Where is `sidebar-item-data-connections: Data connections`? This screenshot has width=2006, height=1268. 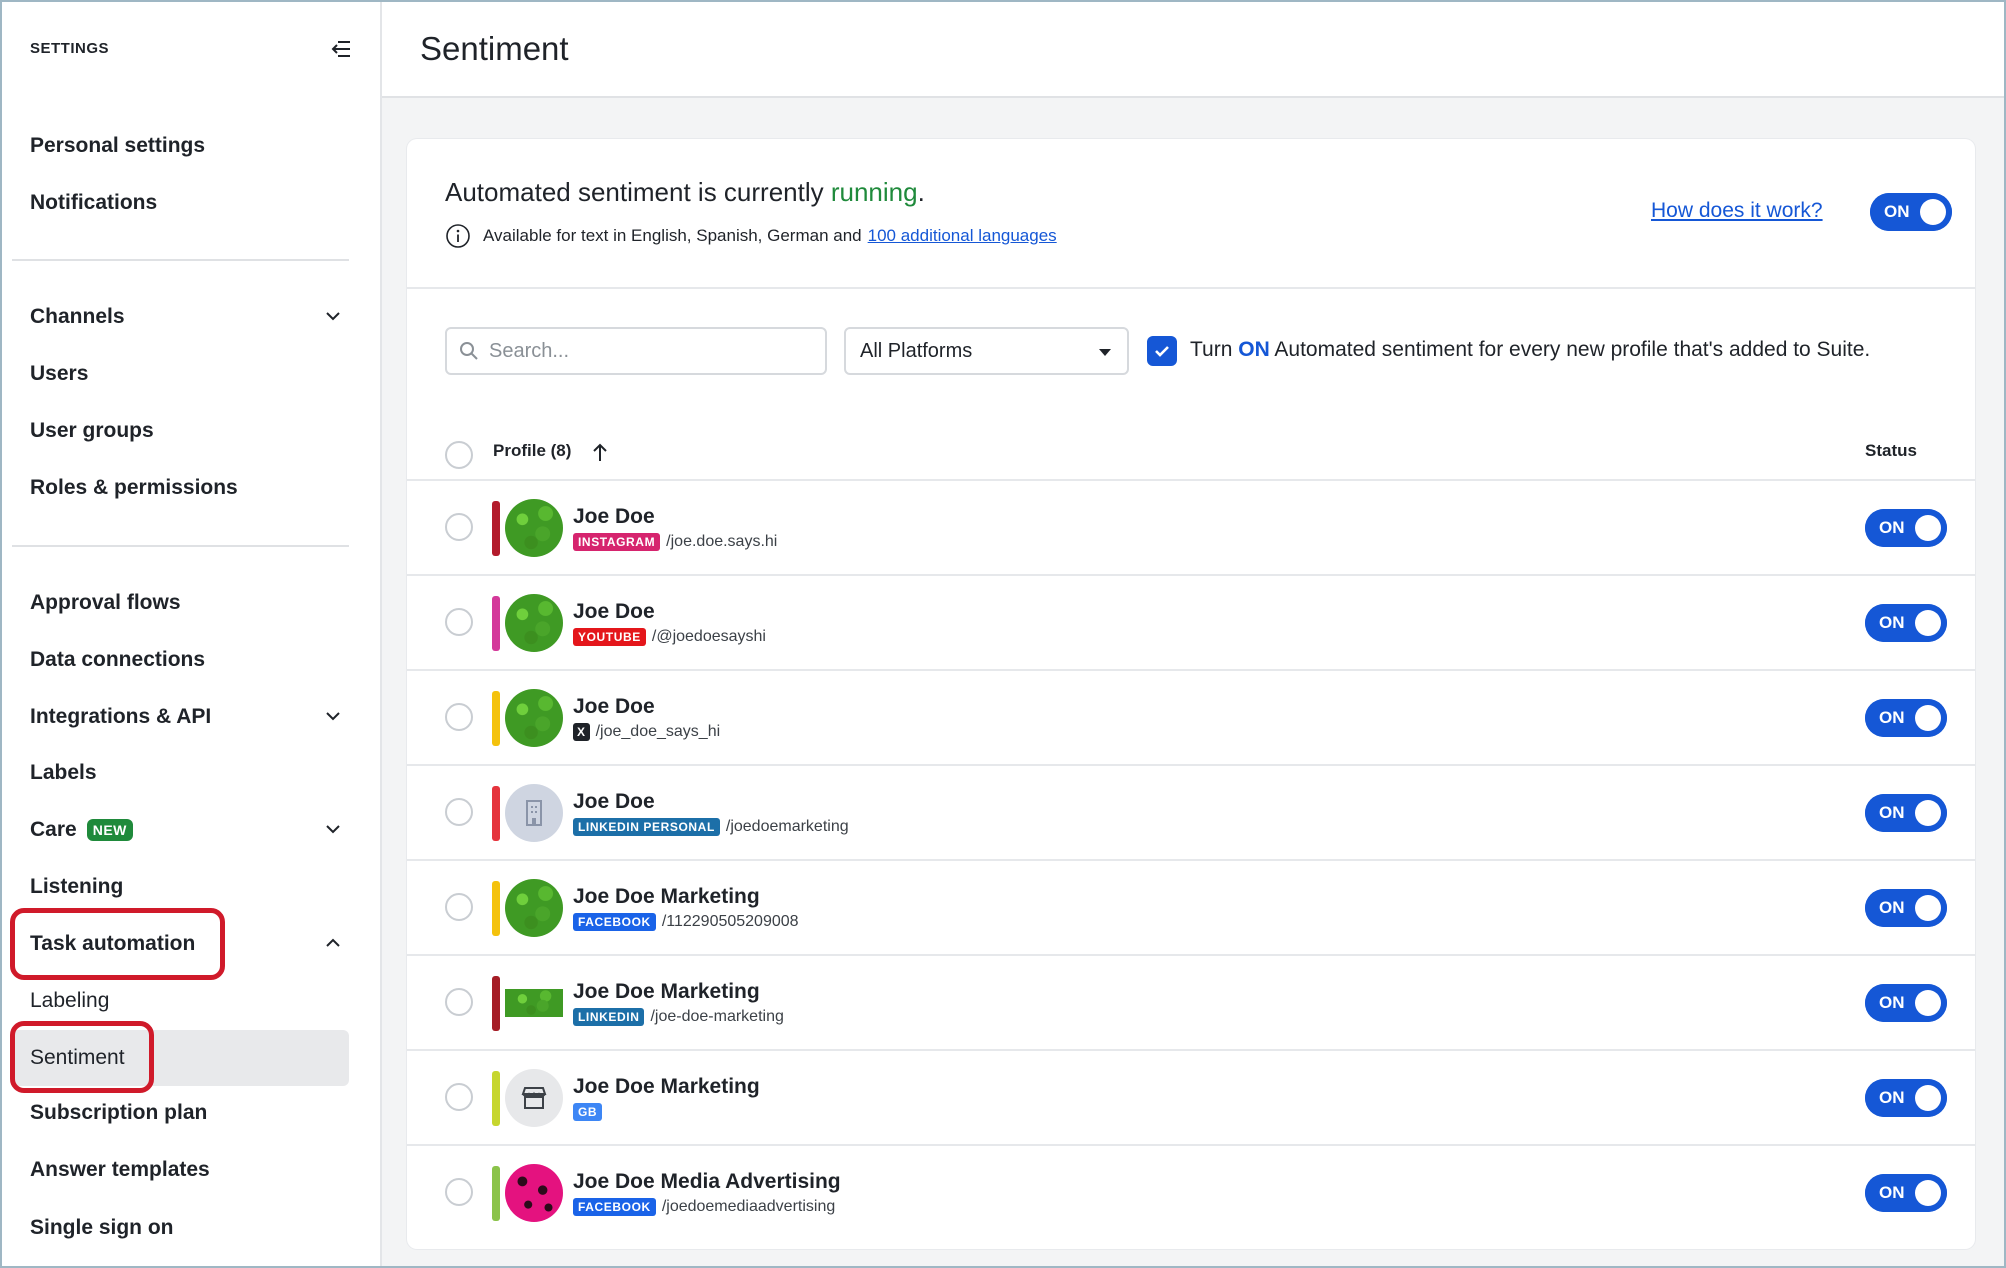
sidebar-item-data-connections: Data connections is located at coordinates (190, 660).